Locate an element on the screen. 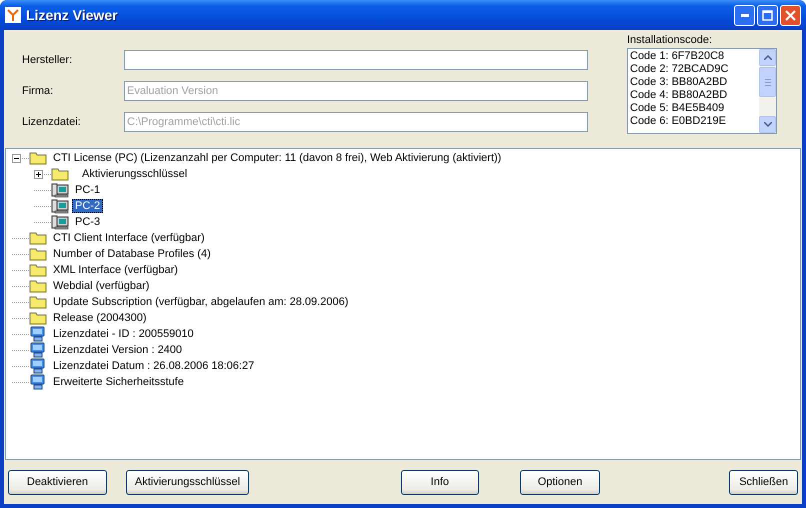 Image resolution: width=806 pixels, height=508 pixels. minimize-button is located at coordinates (744, 15).